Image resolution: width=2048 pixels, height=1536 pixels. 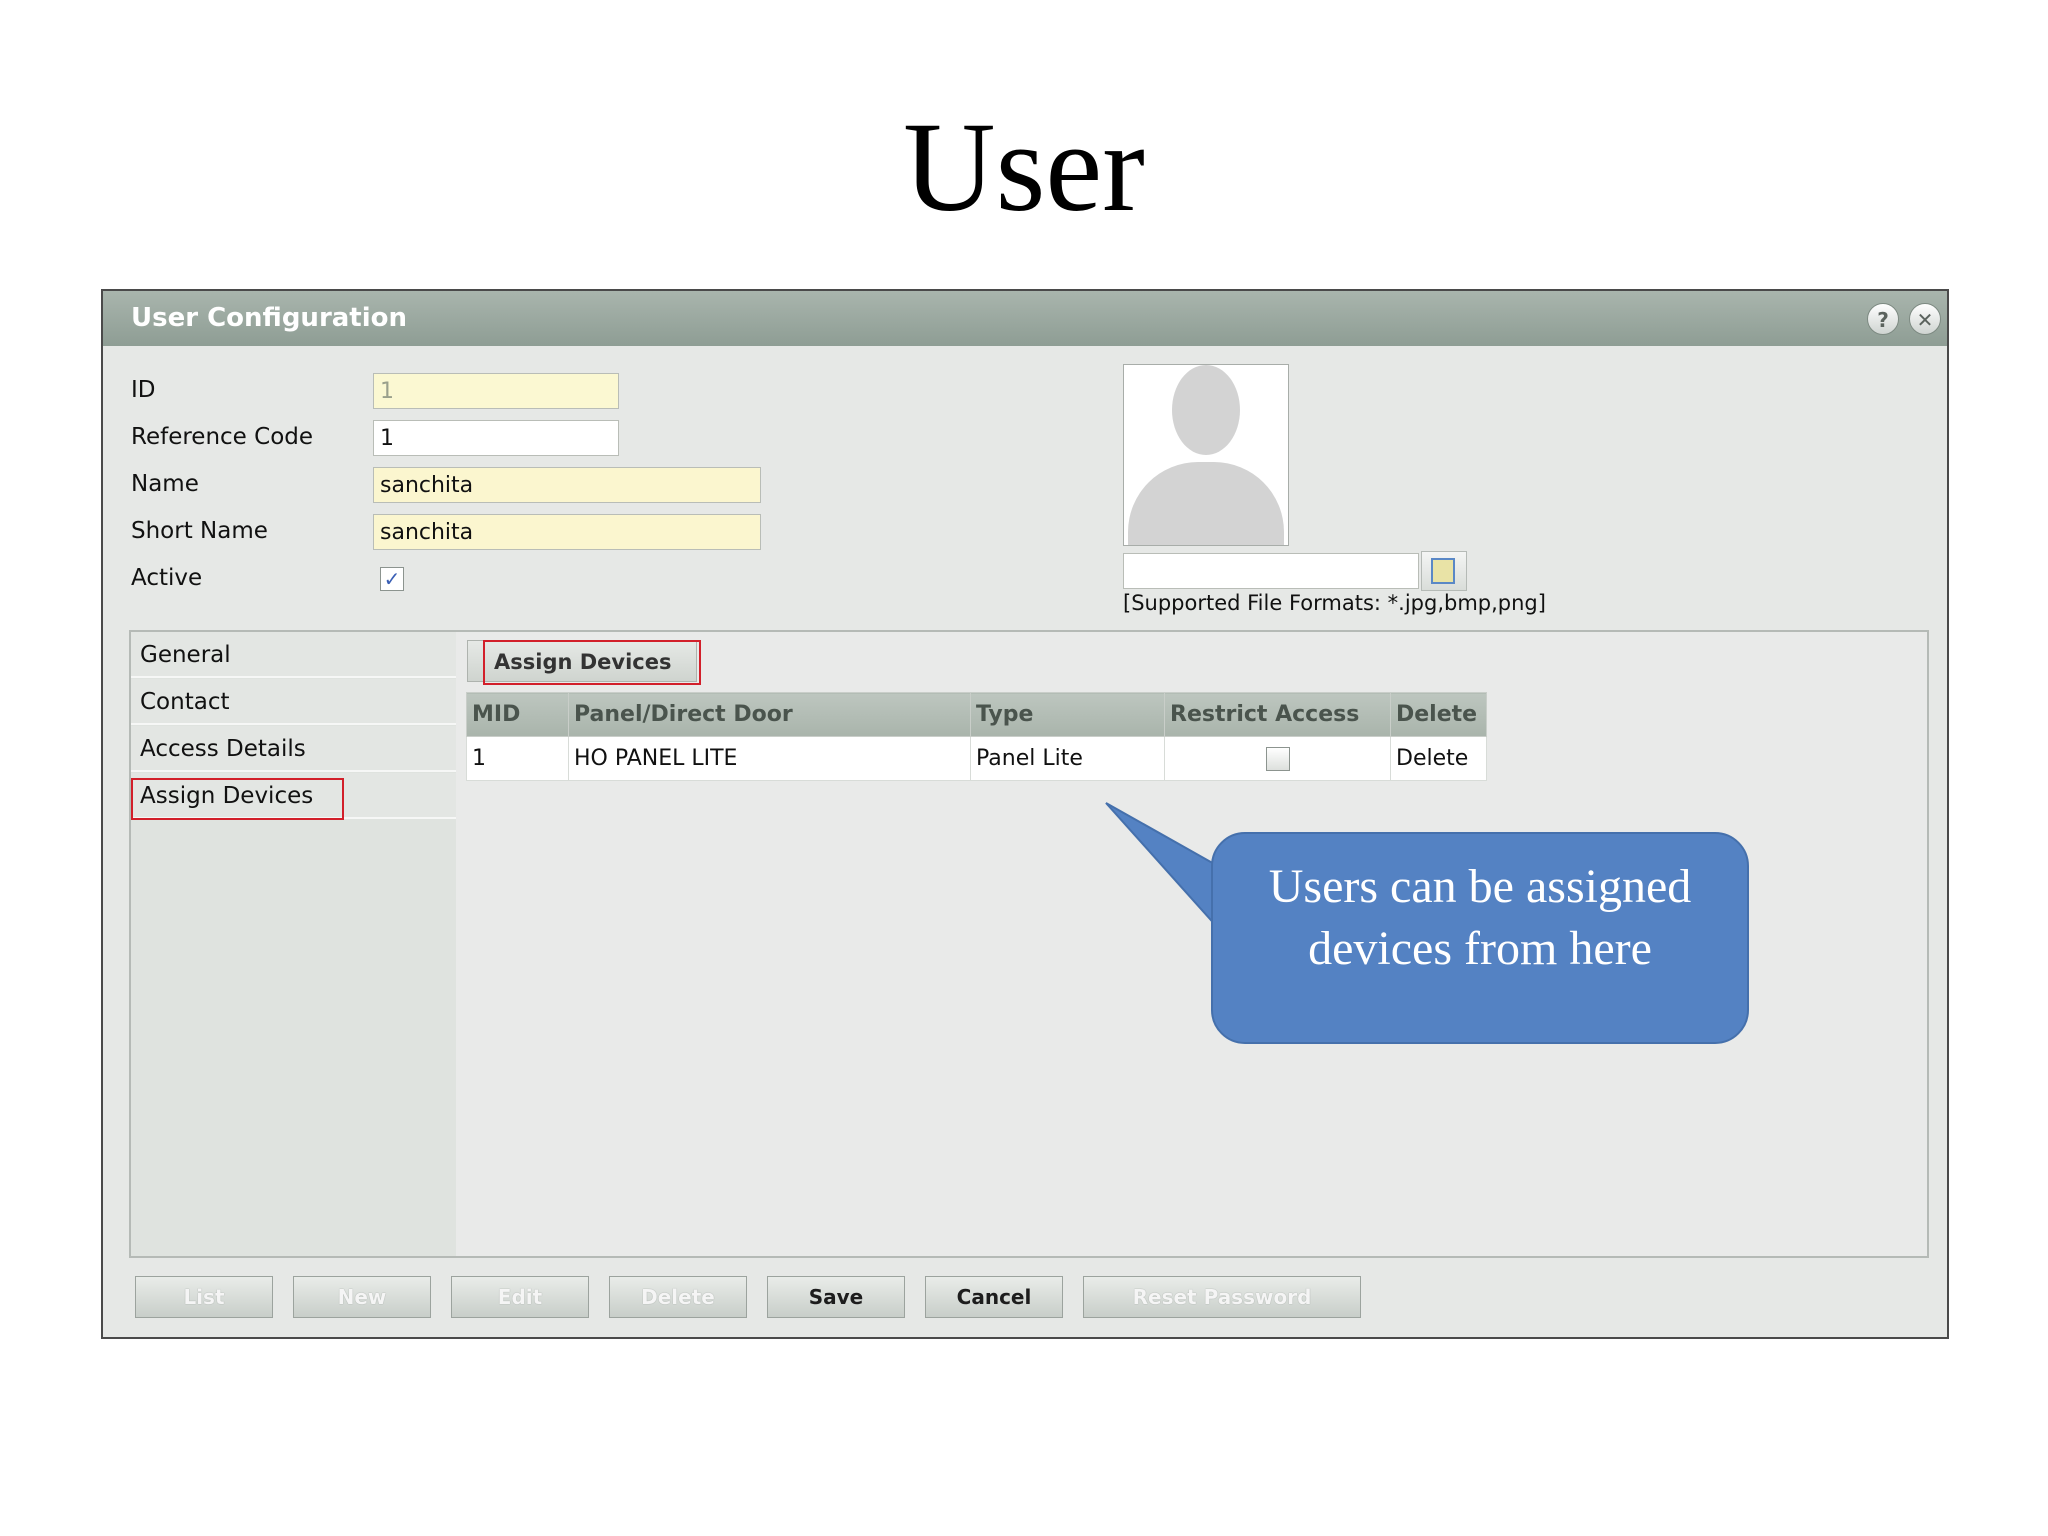 I want to click on restrict-access-checkbox, so click(x=1277, y=759).